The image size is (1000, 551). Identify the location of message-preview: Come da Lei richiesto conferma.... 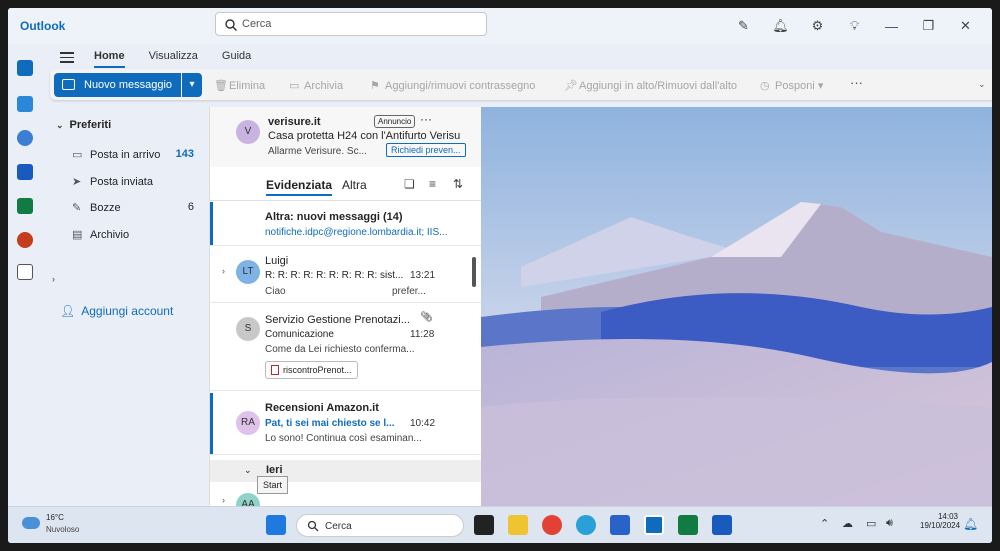
(340, 349).